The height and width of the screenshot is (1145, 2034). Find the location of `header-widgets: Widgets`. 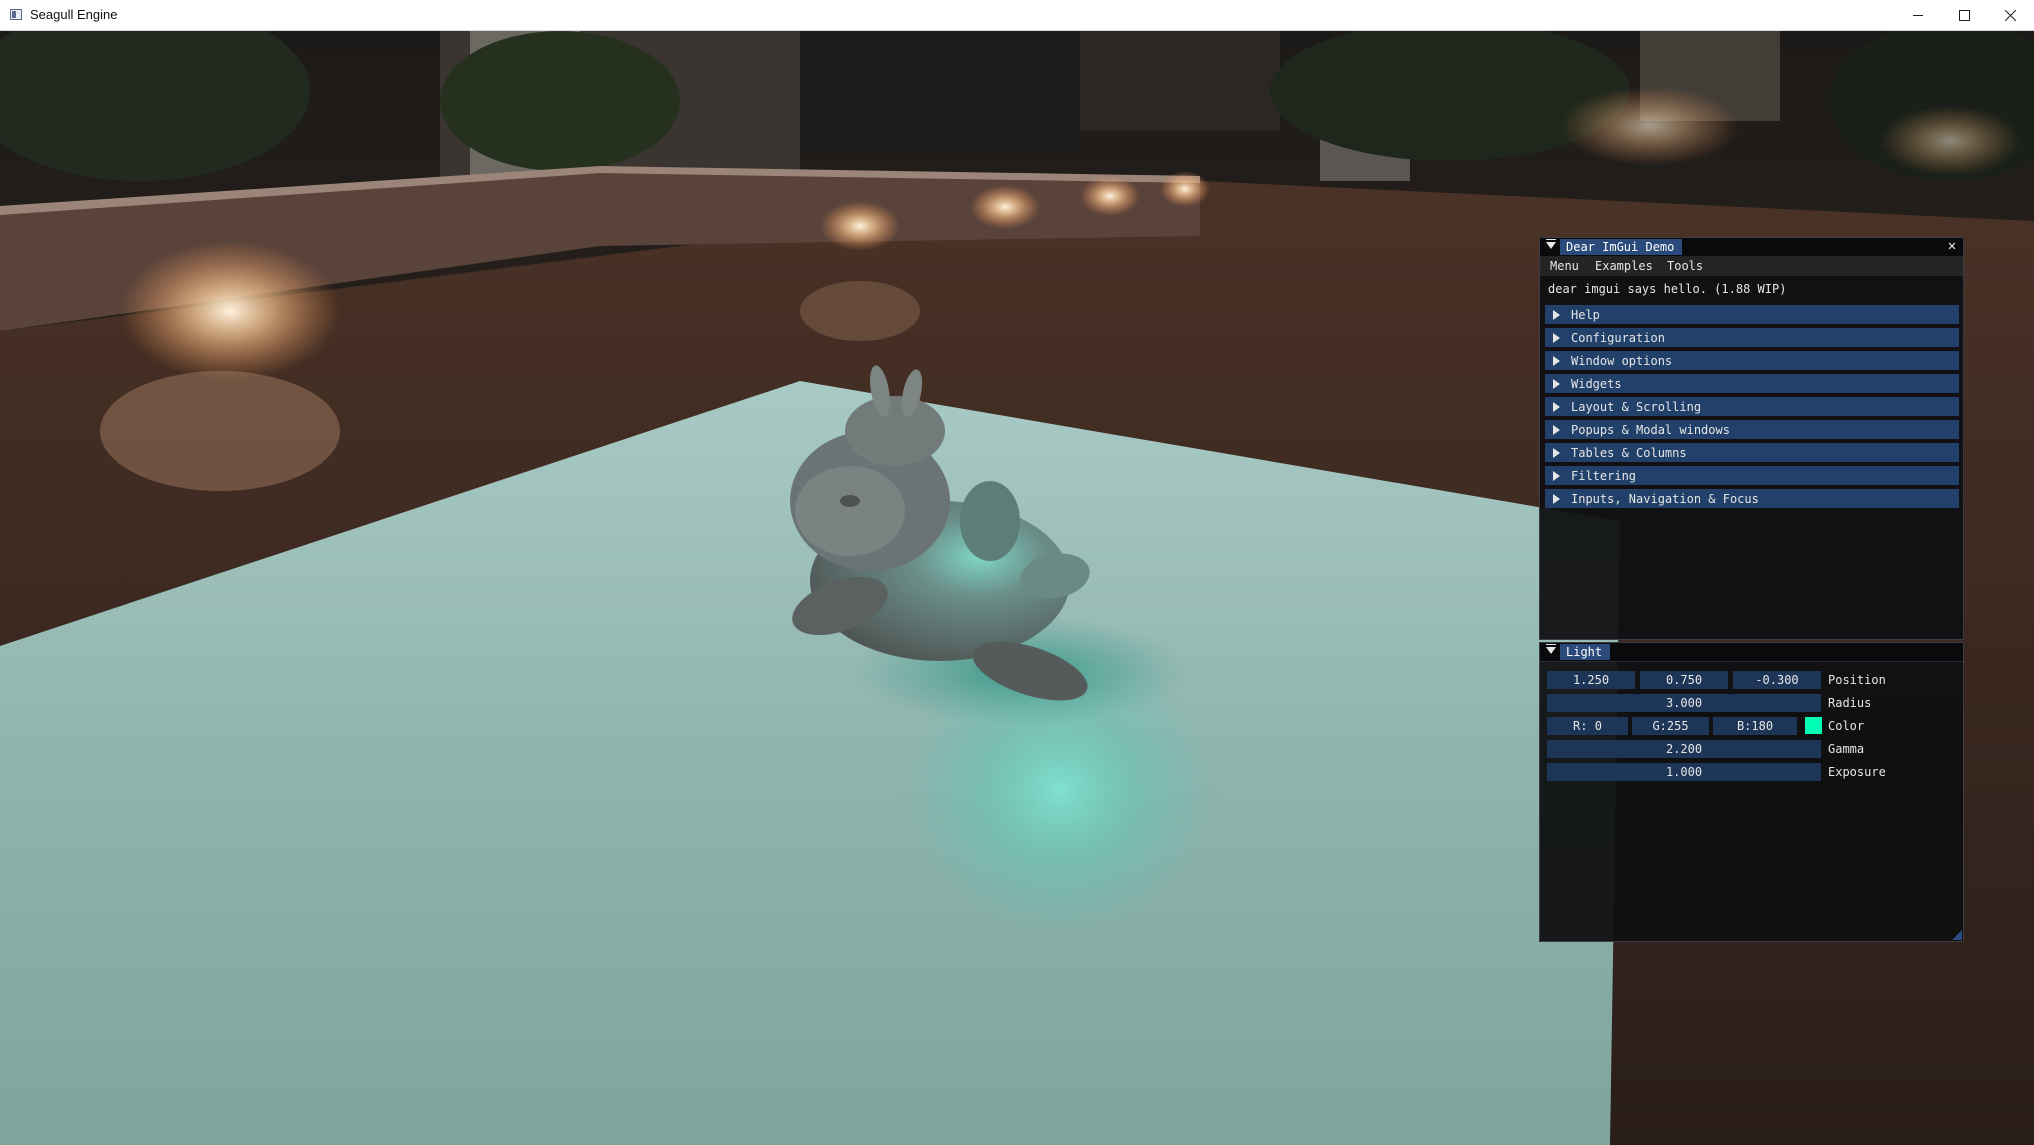

header-widgets: Widgets is located at coordinates (1752, 383).